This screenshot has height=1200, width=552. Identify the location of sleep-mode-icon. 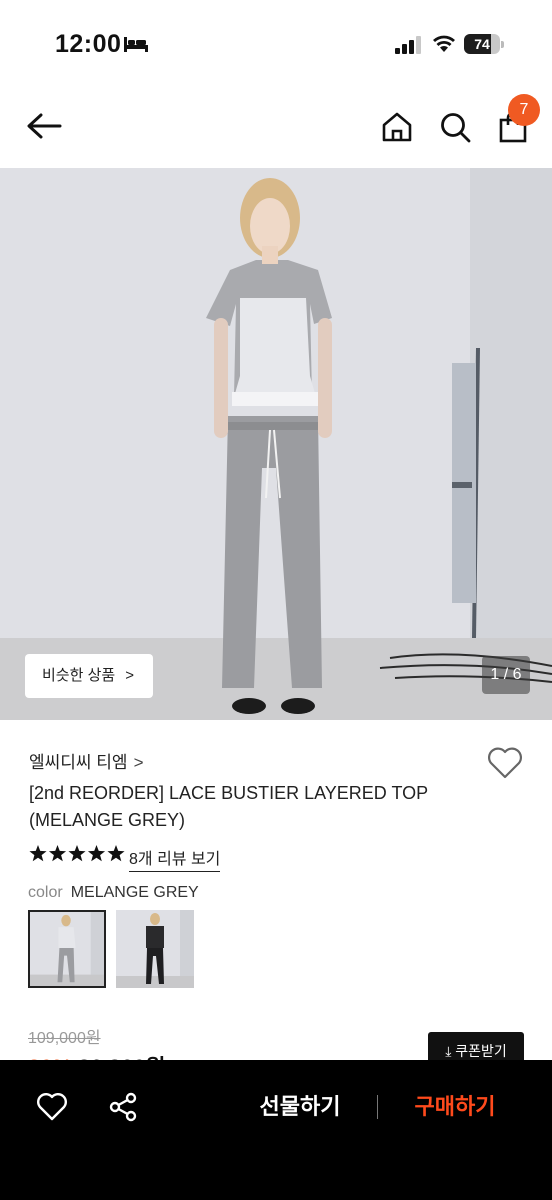
(136, 44).